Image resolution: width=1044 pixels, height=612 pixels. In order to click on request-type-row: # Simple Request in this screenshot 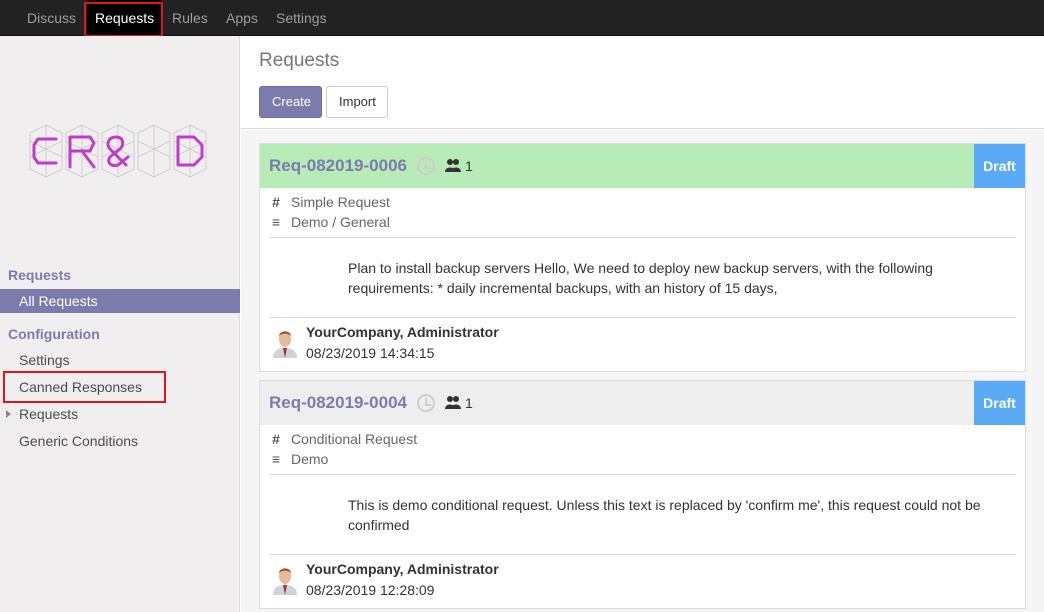, I will do `click(329, 202)`.